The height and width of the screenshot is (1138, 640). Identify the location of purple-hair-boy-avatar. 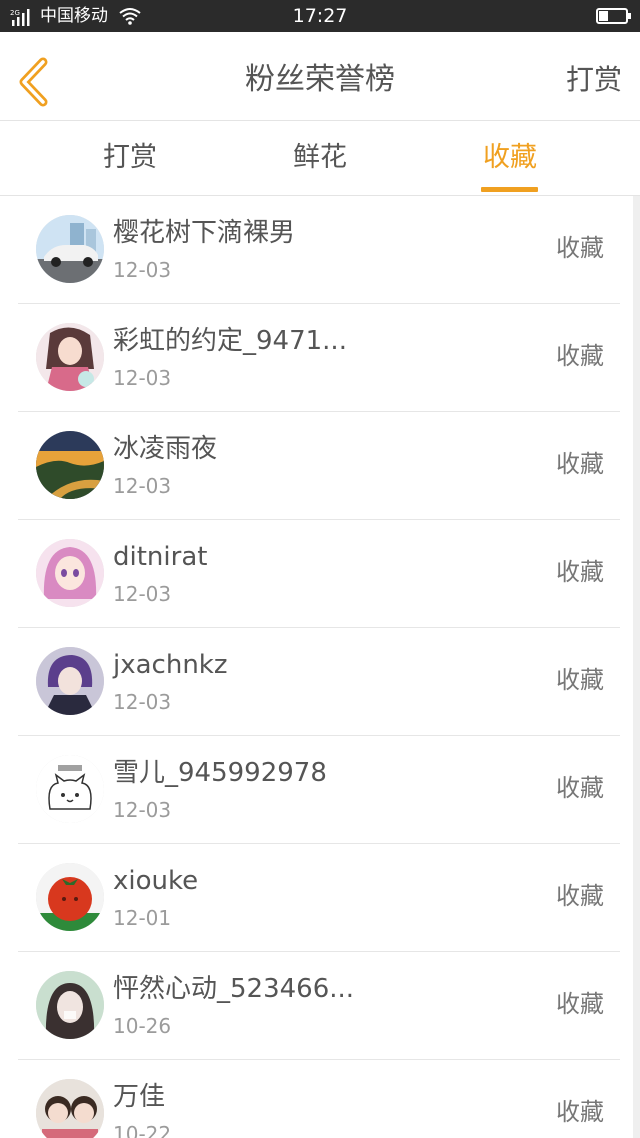
(70, 681).